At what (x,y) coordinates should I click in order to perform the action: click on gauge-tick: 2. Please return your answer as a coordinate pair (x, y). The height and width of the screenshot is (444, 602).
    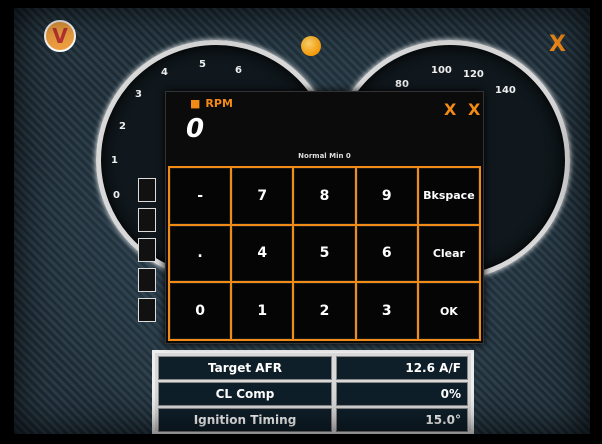
    Looking at the image, I should click on (122, 126).